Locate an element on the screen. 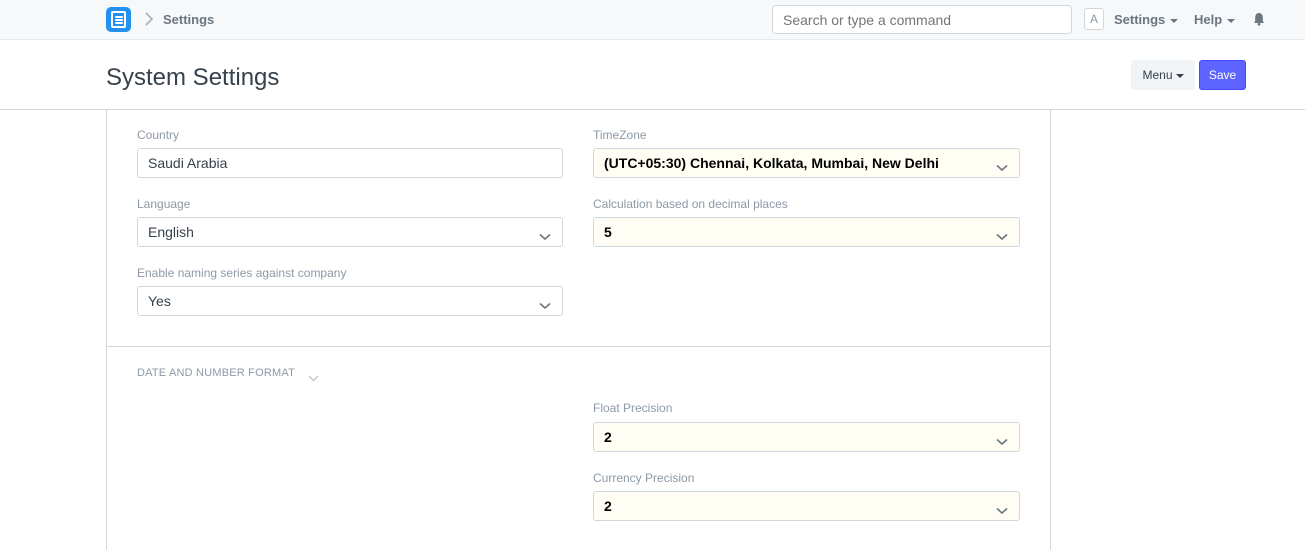  float-precision-value: 2 is located at coordinates (608, 437).